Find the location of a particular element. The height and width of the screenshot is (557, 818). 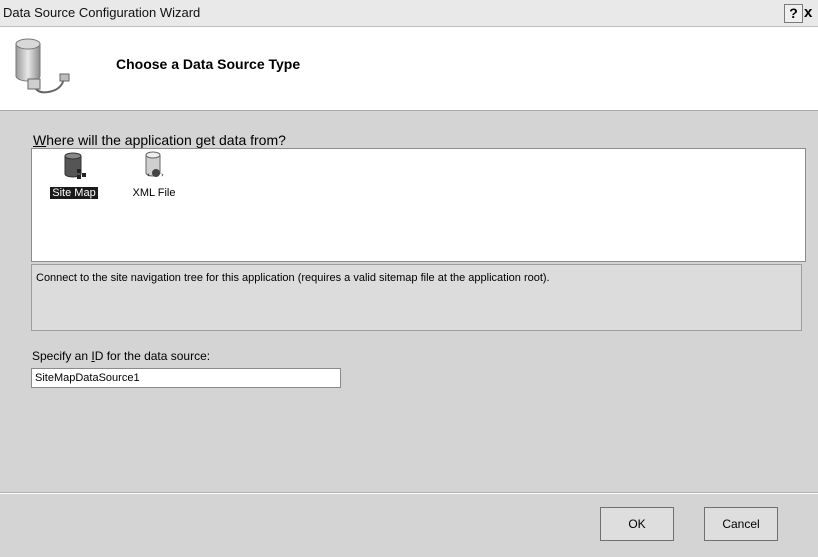

list-item-xml-file: ‹ › XML File is located at coordinates (154, 175).